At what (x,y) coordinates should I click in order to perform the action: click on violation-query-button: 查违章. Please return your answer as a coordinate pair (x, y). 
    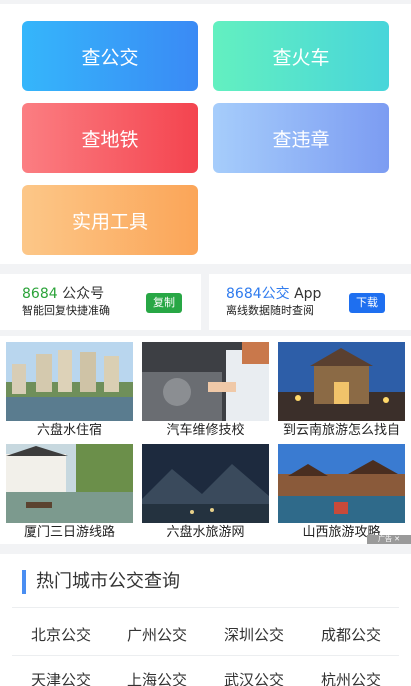
    Looking at the image, I should click on (301, 138).